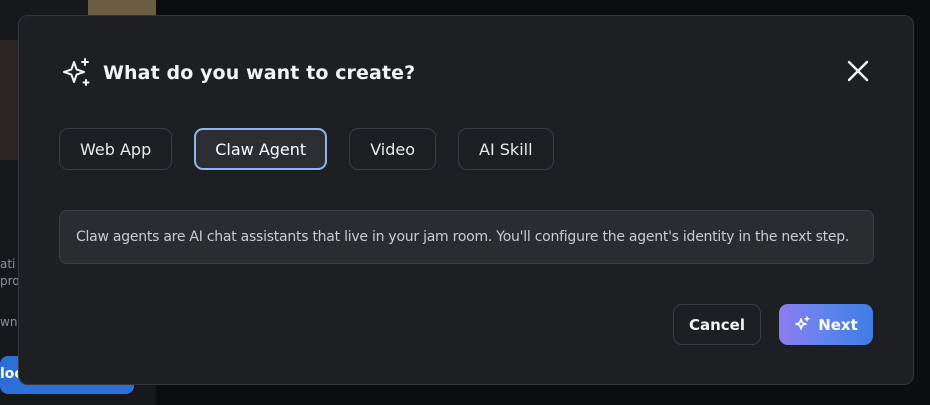 This screenshot has width=930, height=405. What do you see at coordinates (506, 149) in the screenshot?
I see `tab-ai-skill: AI Skill` at bounding box center [506, 149].